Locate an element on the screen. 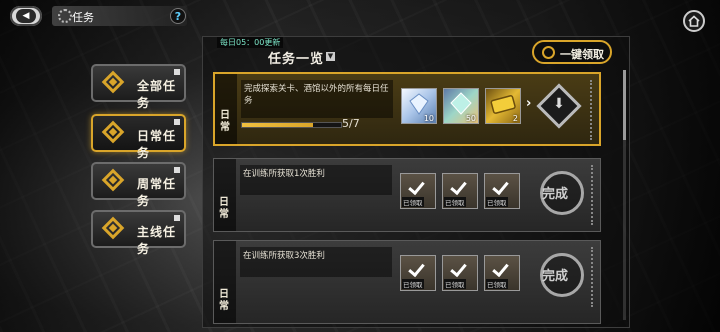 This screenshot has width=720, height=332. tab-weekly-missions: 周常任务 is located at coordinates (138, 185).